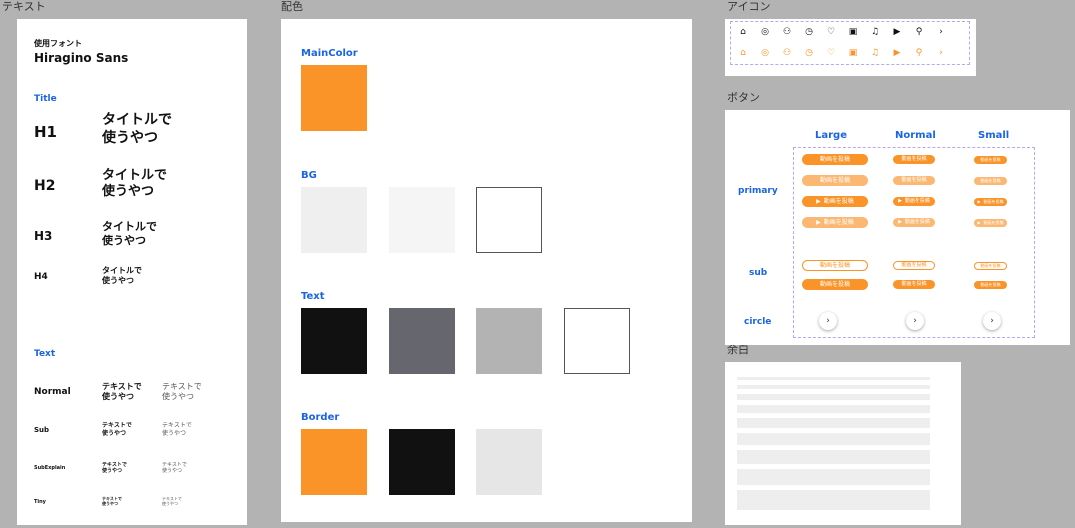  What do you see at coordinates (758, 191) in the screenshot?
I see `row-primary-label: primary` at bounding box center [758, 191].